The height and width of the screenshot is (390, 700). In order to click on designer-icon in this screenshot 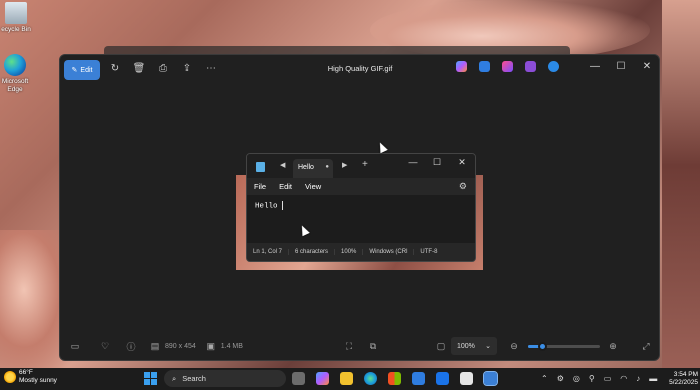, I will do `click(507, 66)`.